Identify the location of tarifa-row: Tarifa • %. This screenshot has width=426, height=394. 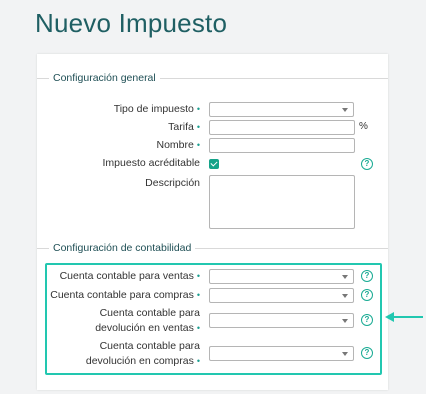
(212, 128).